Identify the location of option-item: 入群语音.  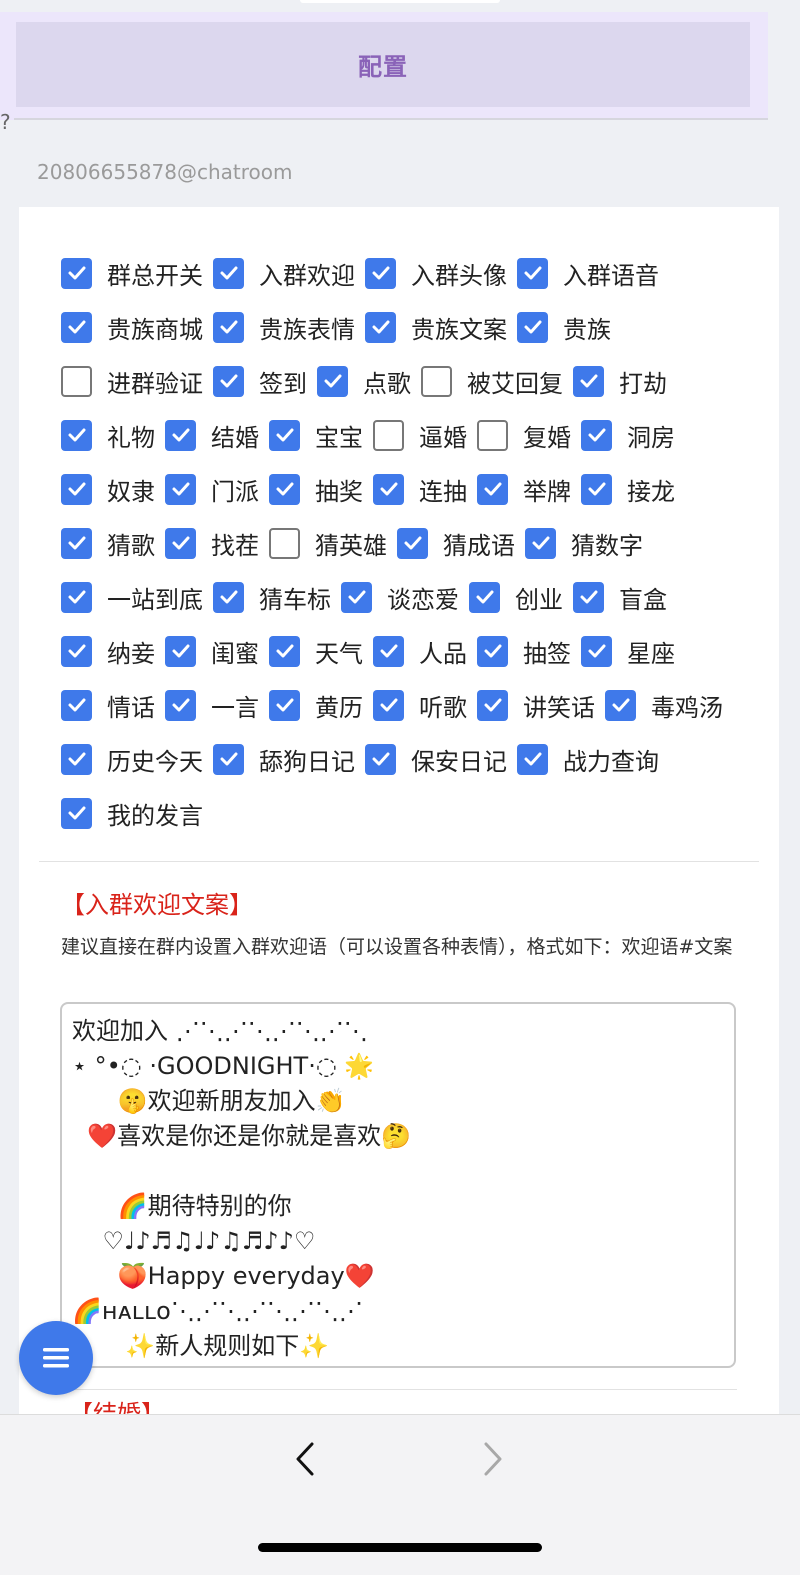
(588, 273).